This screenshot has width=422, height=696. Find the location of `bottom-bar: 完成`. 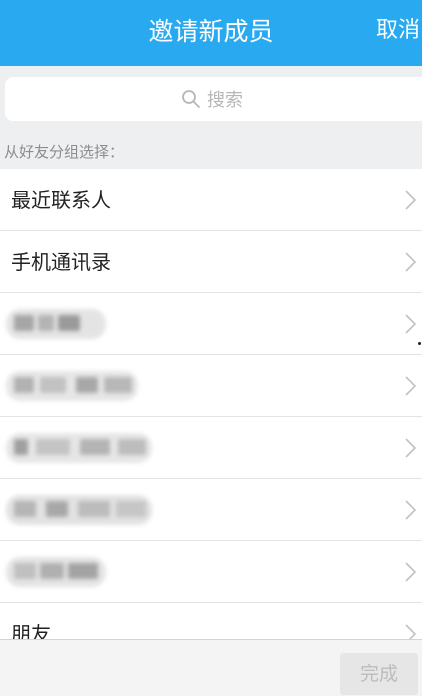

bottom-bar: 完成 is located at coordinates (211, 667).